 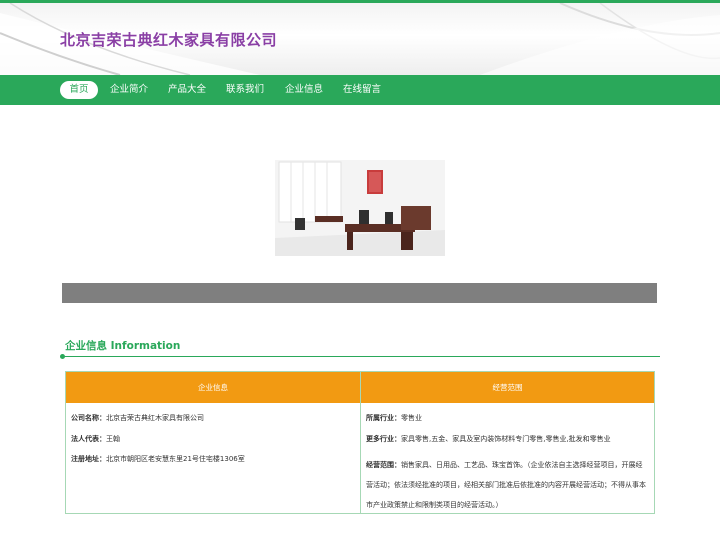 What do you see at coordinates (506, 439) in the screenshot?
I see `more-industry-value: 家具零售,五金、家具及室内装饰材料专门零售,零售业,批发和零售业` at bounding box center [506, 439].